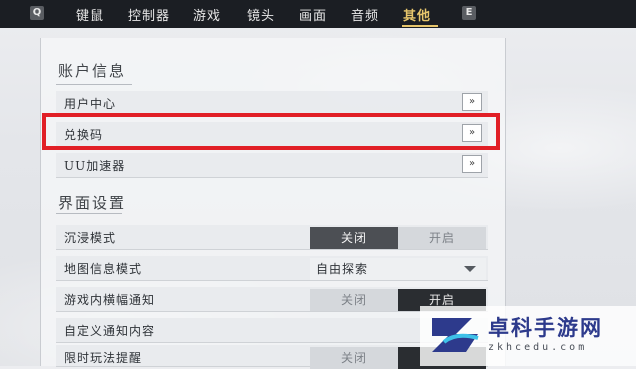  I want to click on tab-other: 其他, so click(417, 14).